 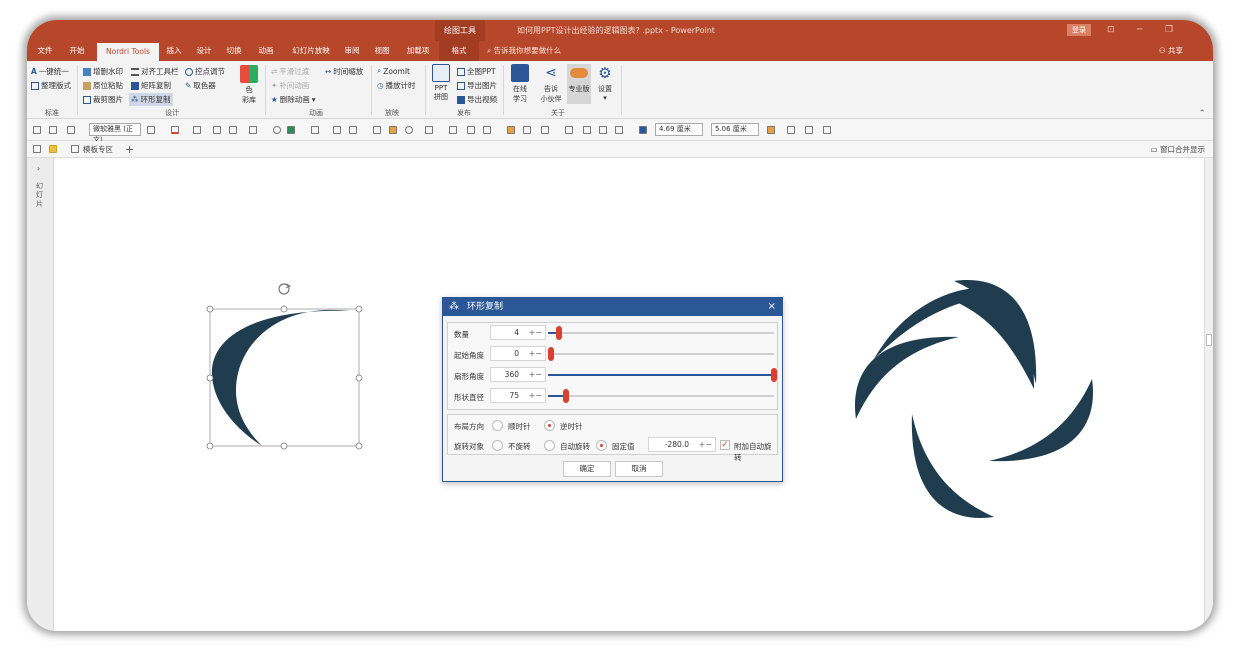 I want to click on square-icon, so click(x=587, y=130).